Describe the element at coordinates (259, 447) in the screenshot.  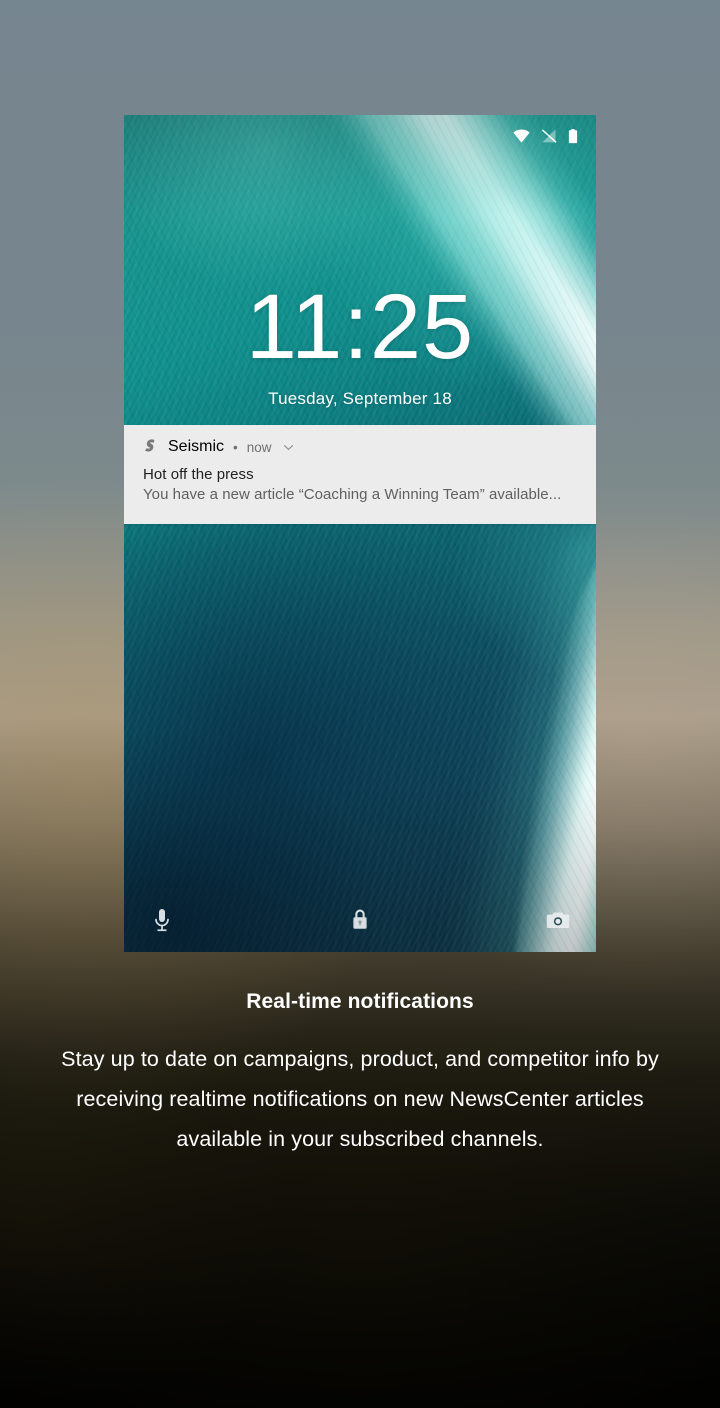
I see `notification-time: now` at that location.